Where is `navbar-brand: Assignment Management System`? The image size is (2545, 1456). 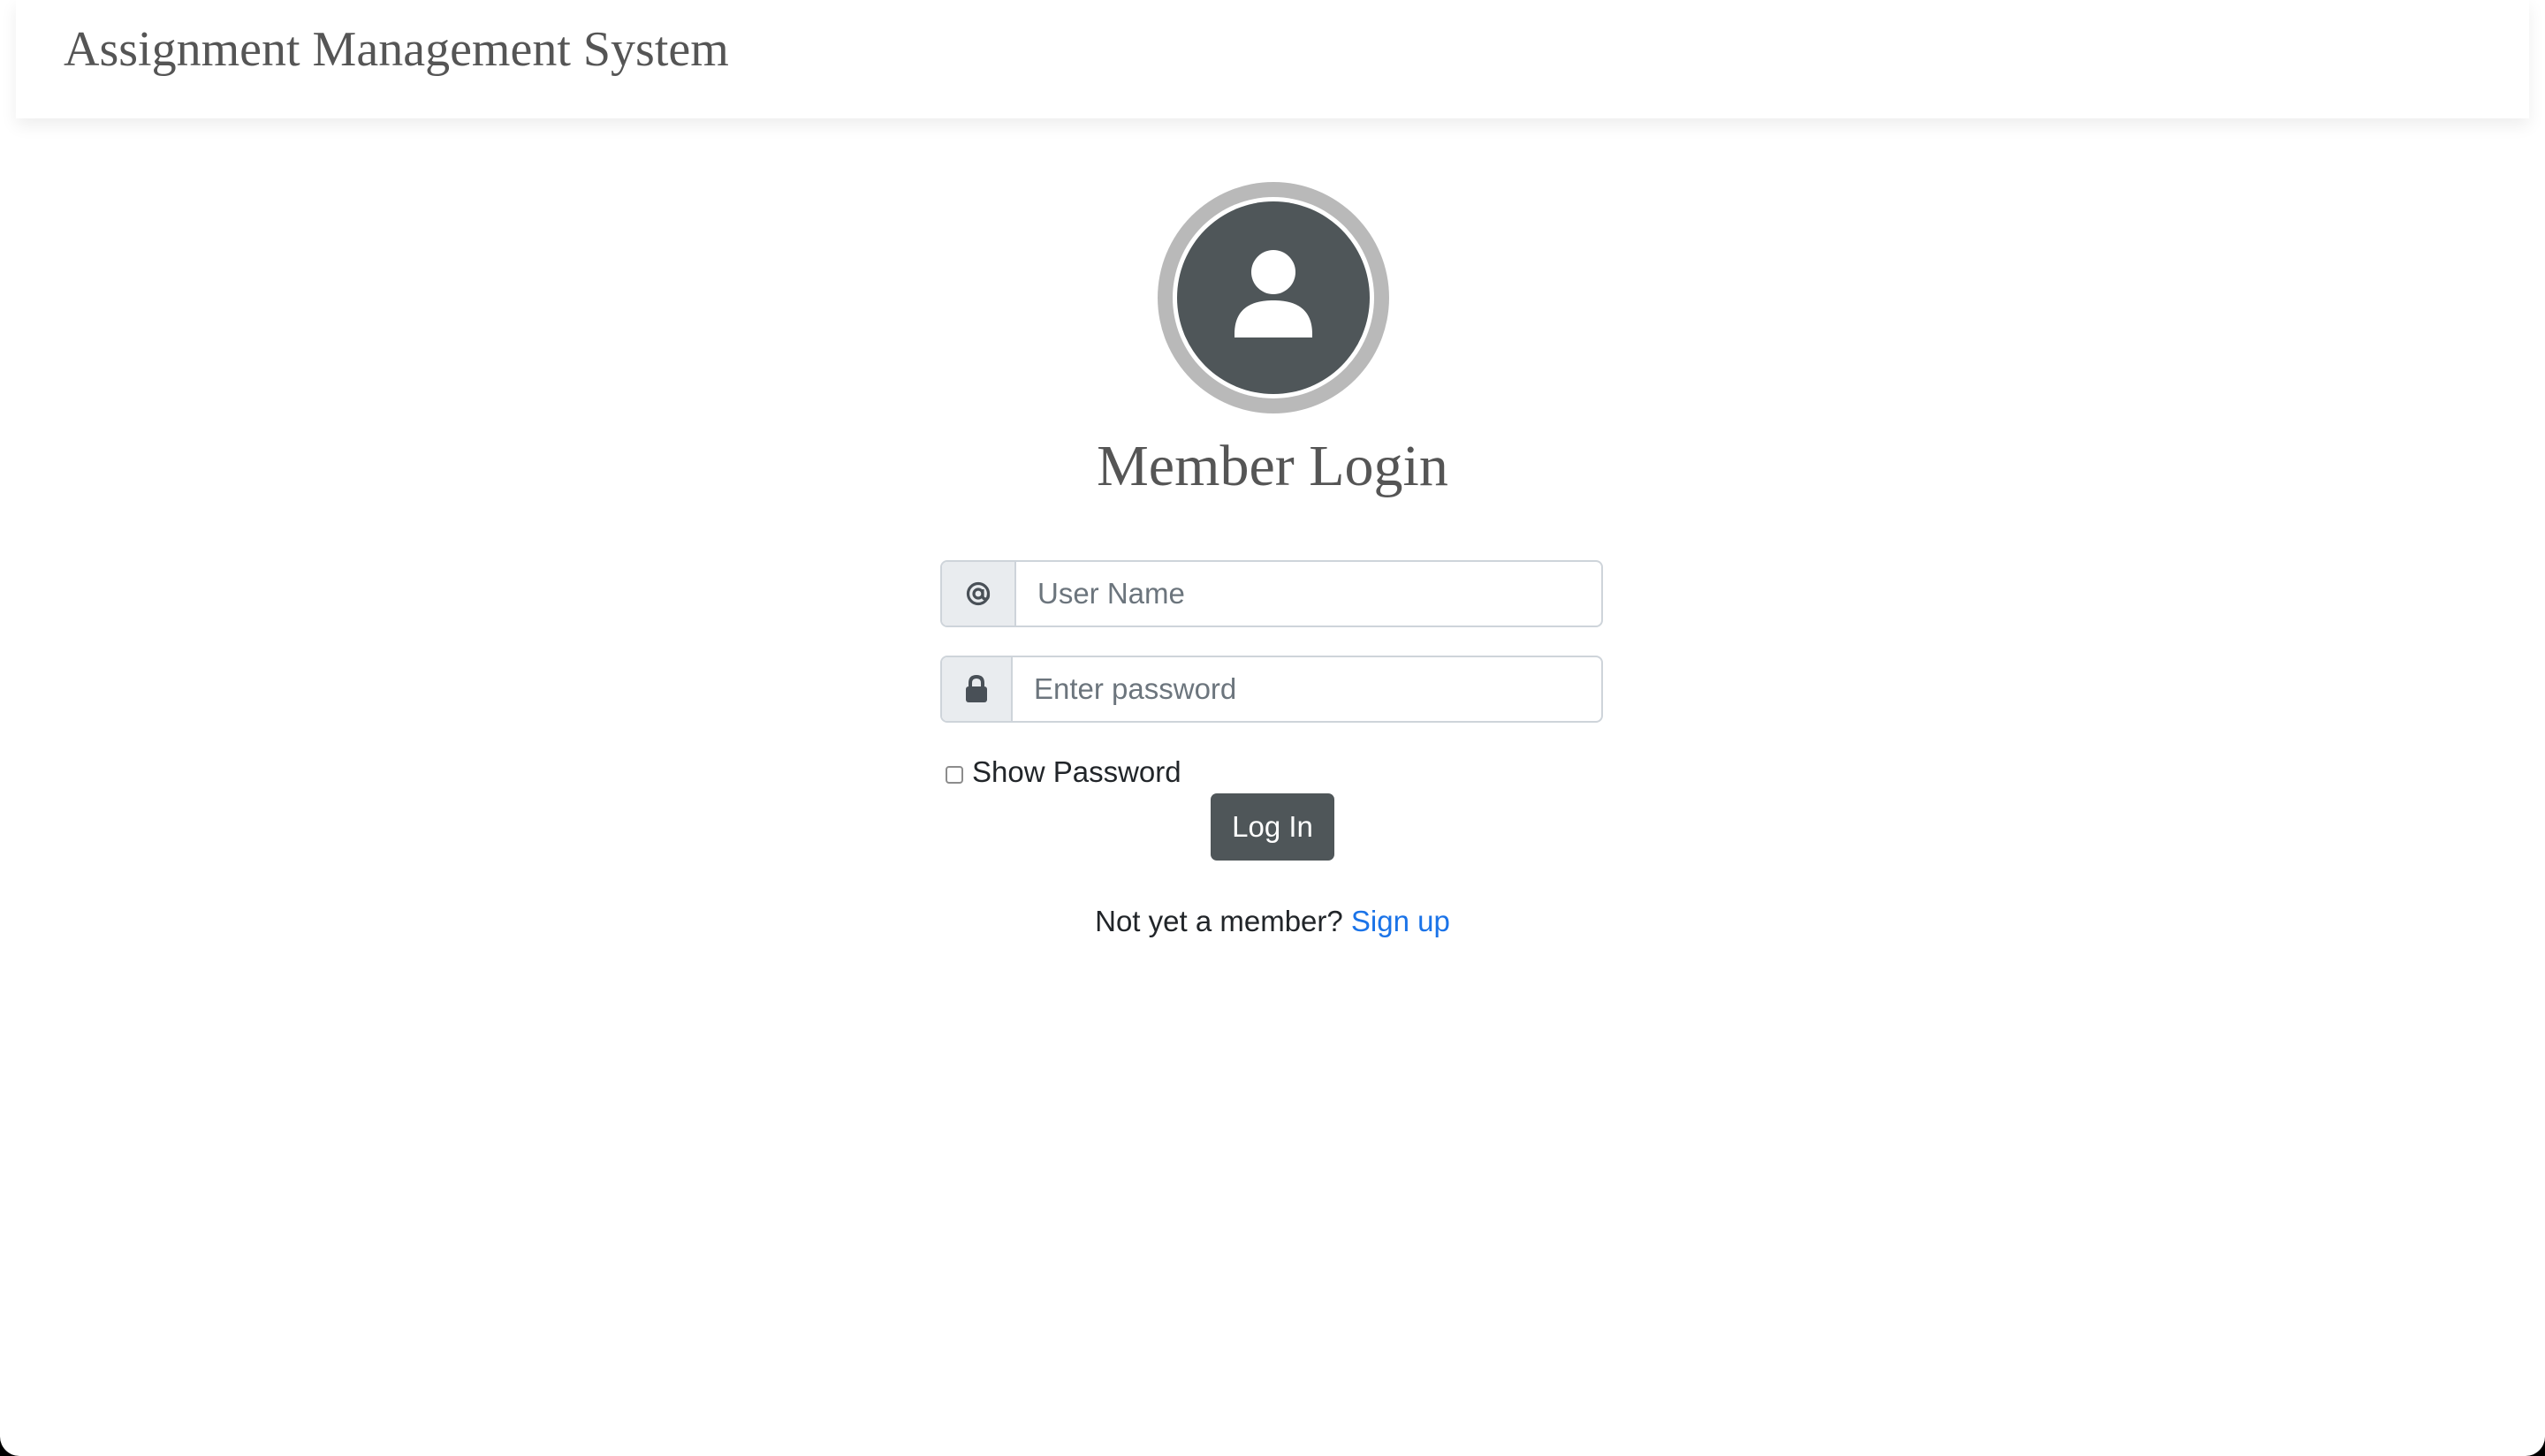
navbar-brand: Assignment Management System is located at coordinates (396, 49).